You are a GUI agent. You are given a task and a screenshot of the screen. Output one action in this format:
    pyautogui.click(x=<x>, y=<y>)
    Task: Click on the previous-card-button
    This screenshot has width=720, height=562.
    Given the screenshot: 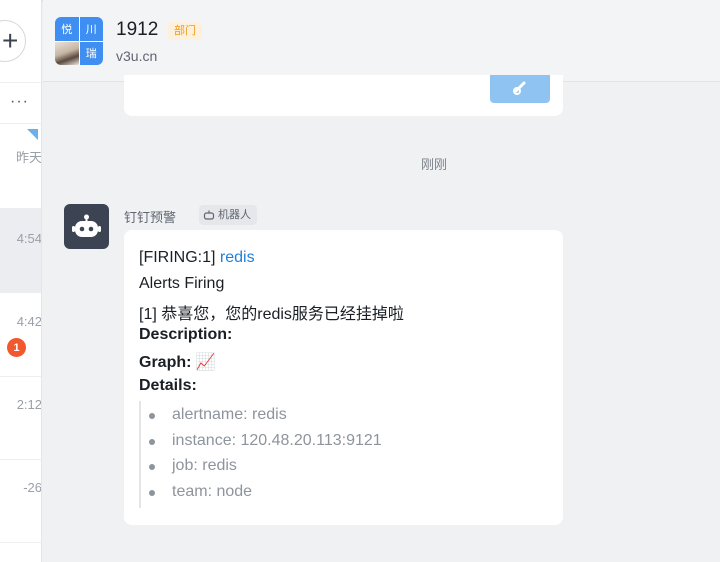 What is the action you would take?
    pyautogui.click(x=520, y=89)
    